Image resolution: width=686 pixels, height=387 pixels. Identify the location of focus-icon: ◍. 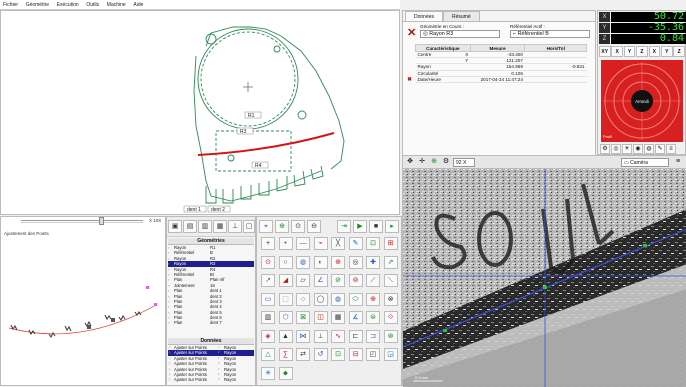
(649, 149).